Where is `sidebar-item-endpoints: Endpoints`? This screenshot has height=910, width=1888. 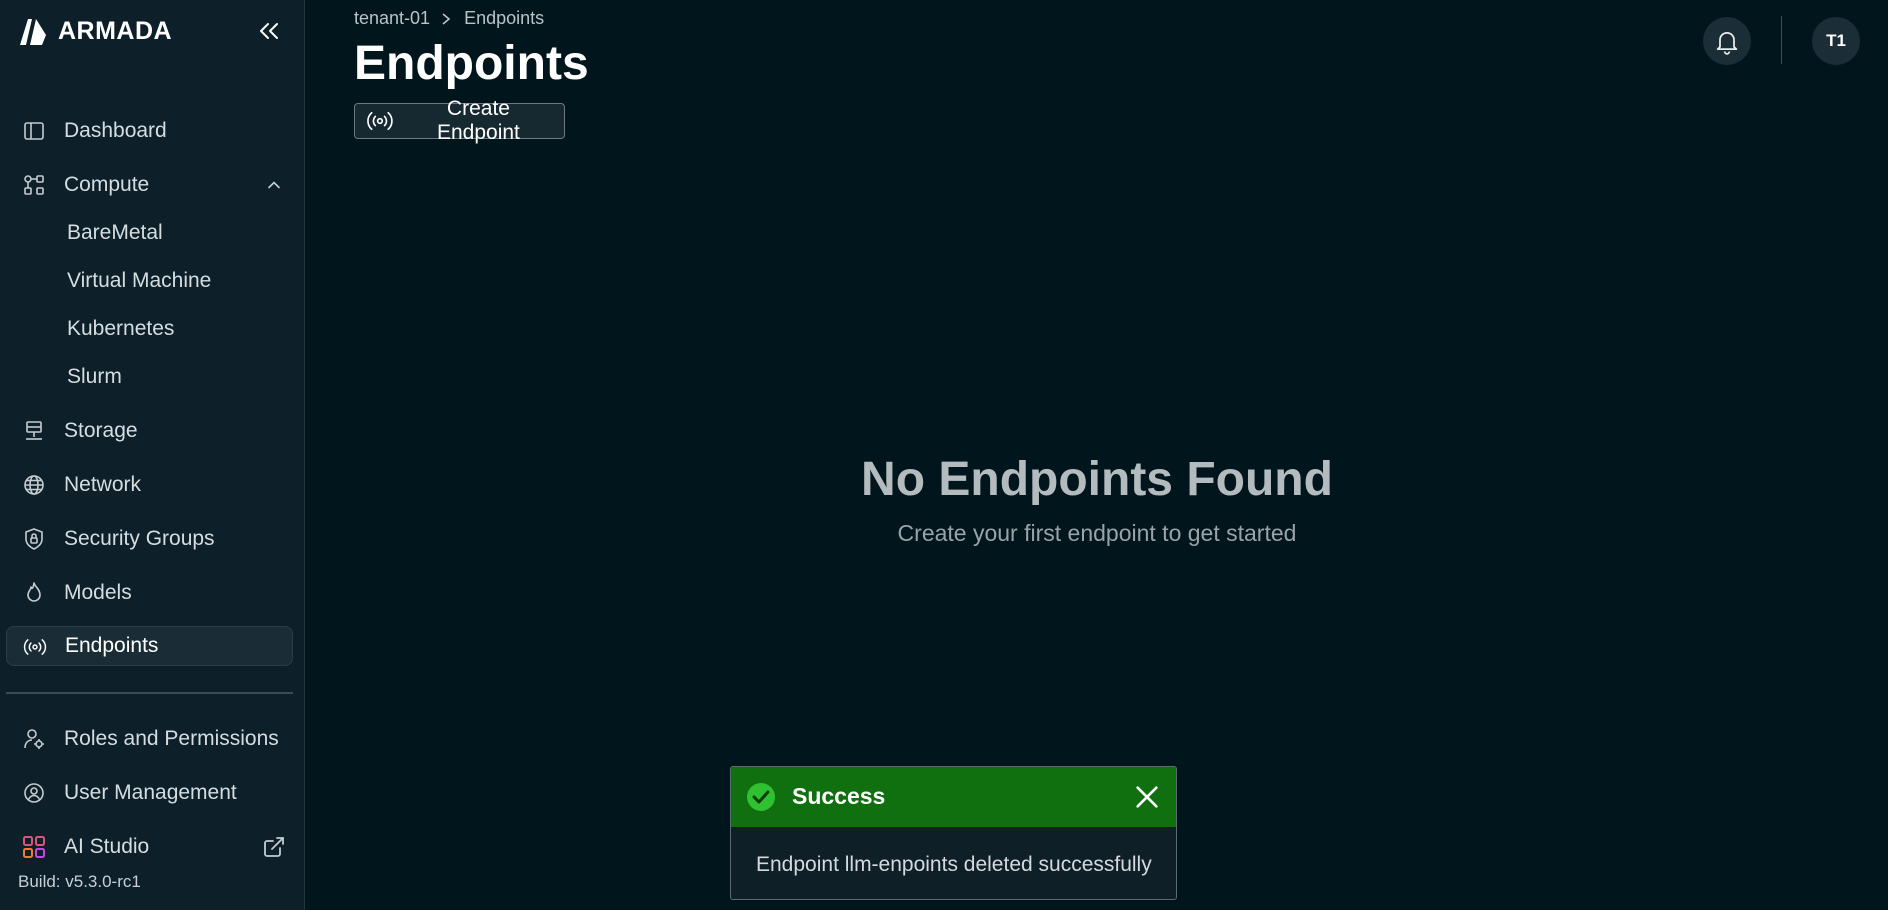
sidebar-item-endpoints: Endpoints is located at coordinates (149, 646).